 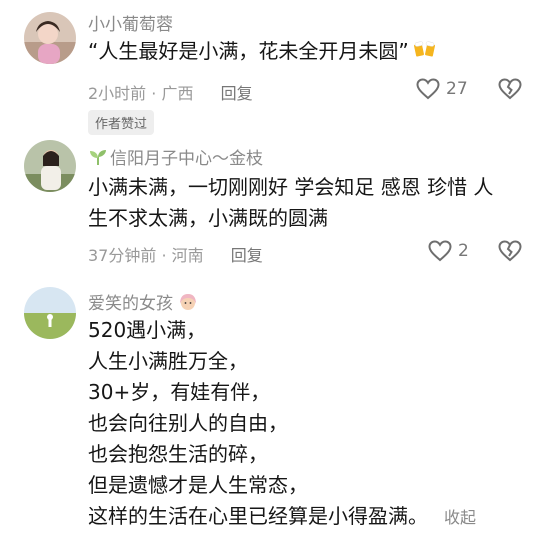 What do you see at coordinates (178, 454) in the screenshot?
I see `comment-text-line: 也会抱怨生活的碎，` at bounding box center [178, 454].